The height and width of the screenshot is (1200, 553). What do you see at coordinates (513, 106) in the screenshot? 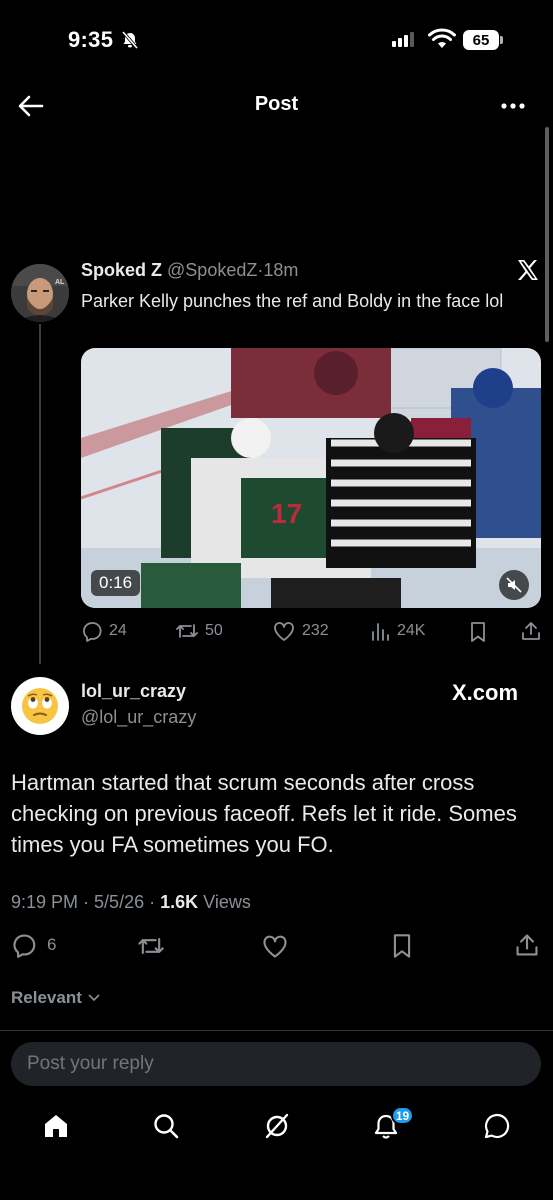
I see `more-icon` at bounding box center [513, 106].